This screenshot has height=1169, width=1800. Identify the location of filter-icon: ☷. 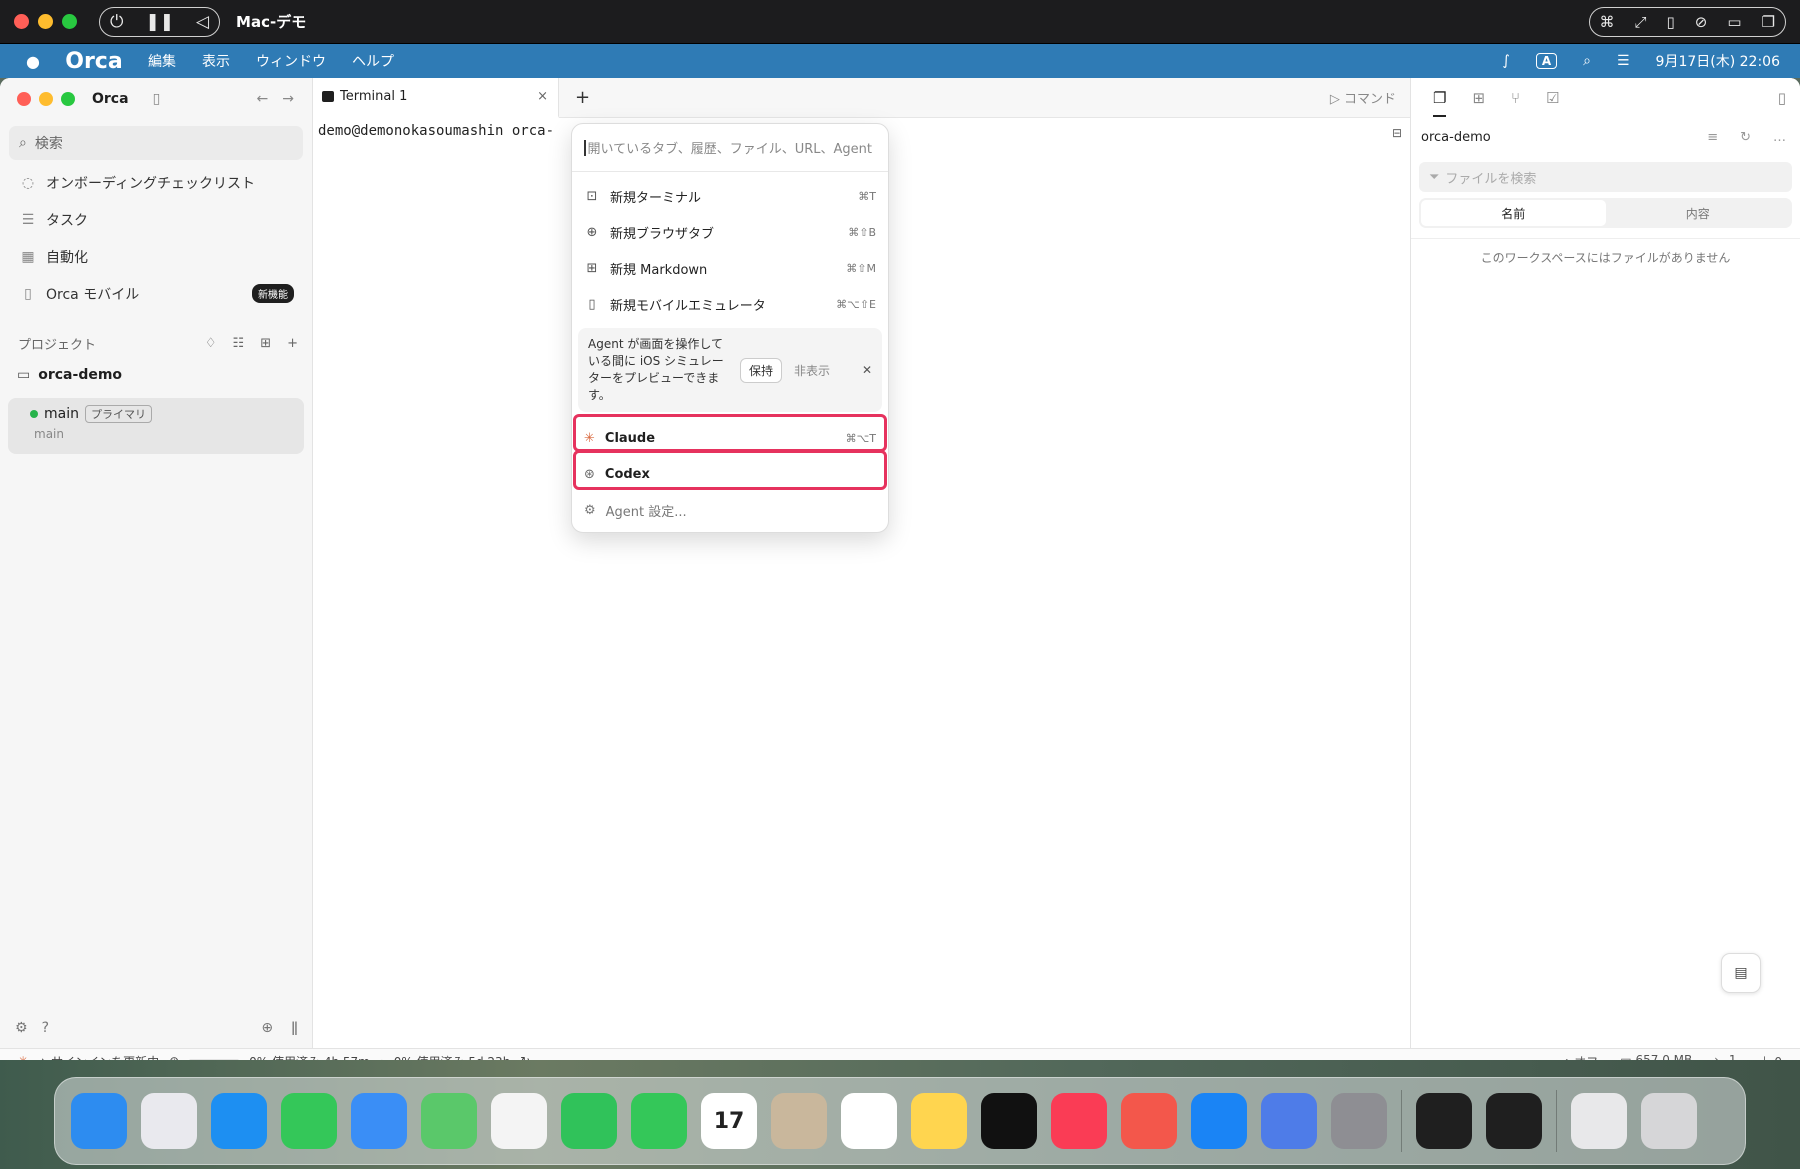
(239, 343).